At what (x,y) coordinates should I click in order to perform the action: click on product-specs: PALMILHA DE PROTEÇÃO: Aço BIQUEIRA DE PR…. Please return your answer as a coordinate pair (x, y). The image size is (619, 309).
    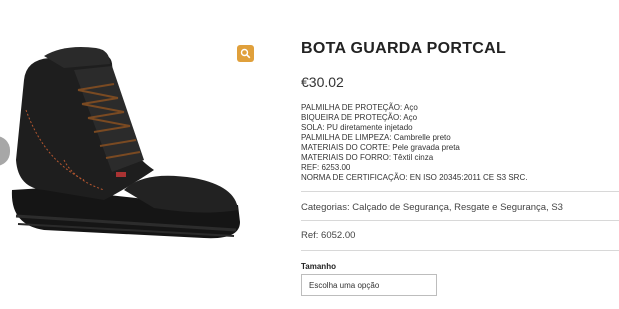
    Looking at the image, I should click on (414, 143).